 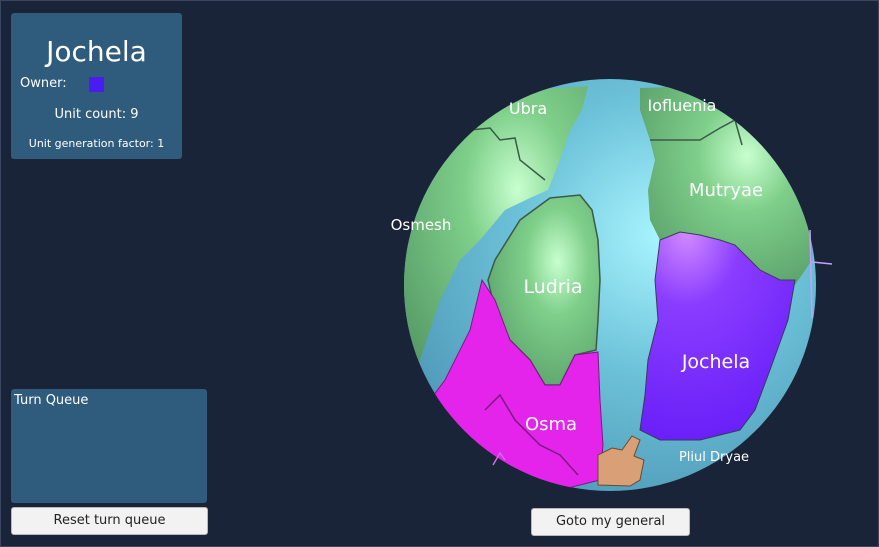 What do you see at coordinates (109, 446) in the screenshot?
I see `turn-queue-panel: Turn Queue` at bounding box center [109, 446].